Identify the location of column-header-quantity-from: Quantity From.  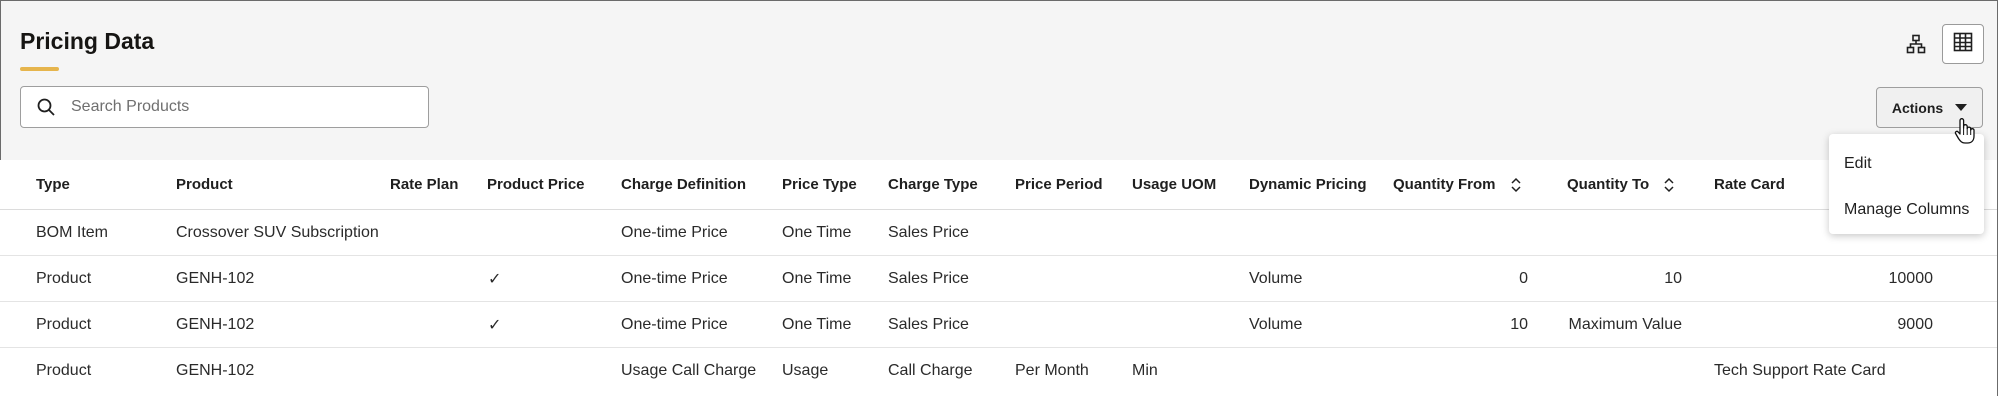
(1457, 184).